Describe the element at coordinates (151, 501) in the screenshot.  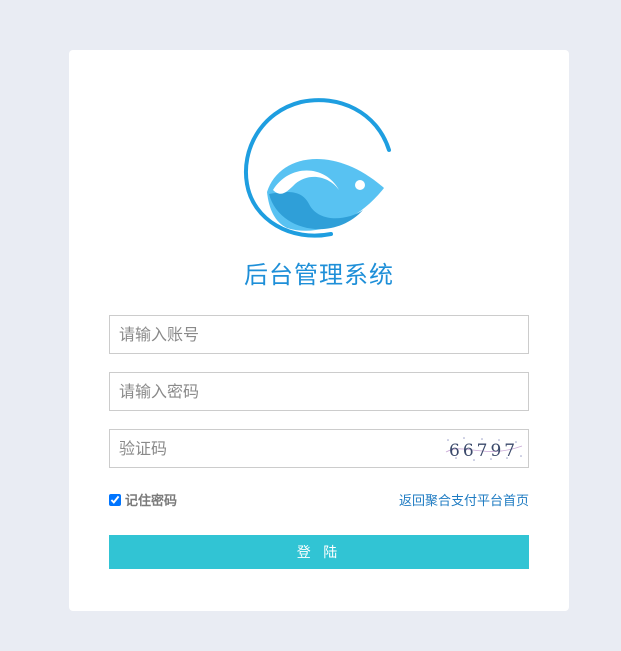
I see `remember-label: 记住密码` at that location.